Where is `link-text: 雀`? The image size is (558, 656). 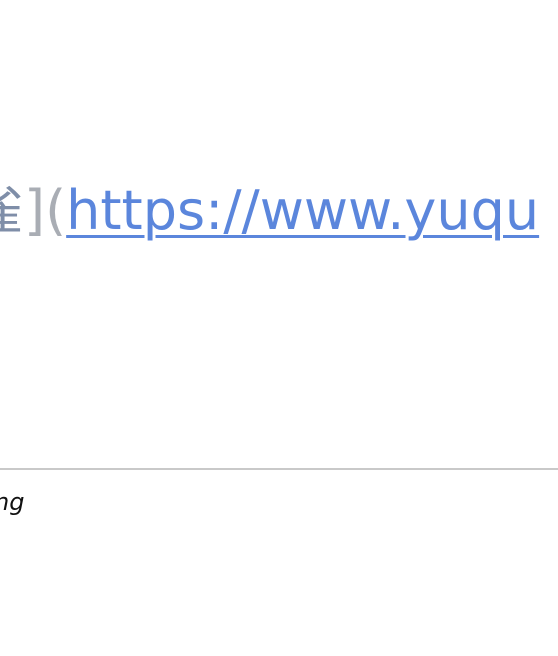
link-text: 雀 is located at coordinates (12, 210).